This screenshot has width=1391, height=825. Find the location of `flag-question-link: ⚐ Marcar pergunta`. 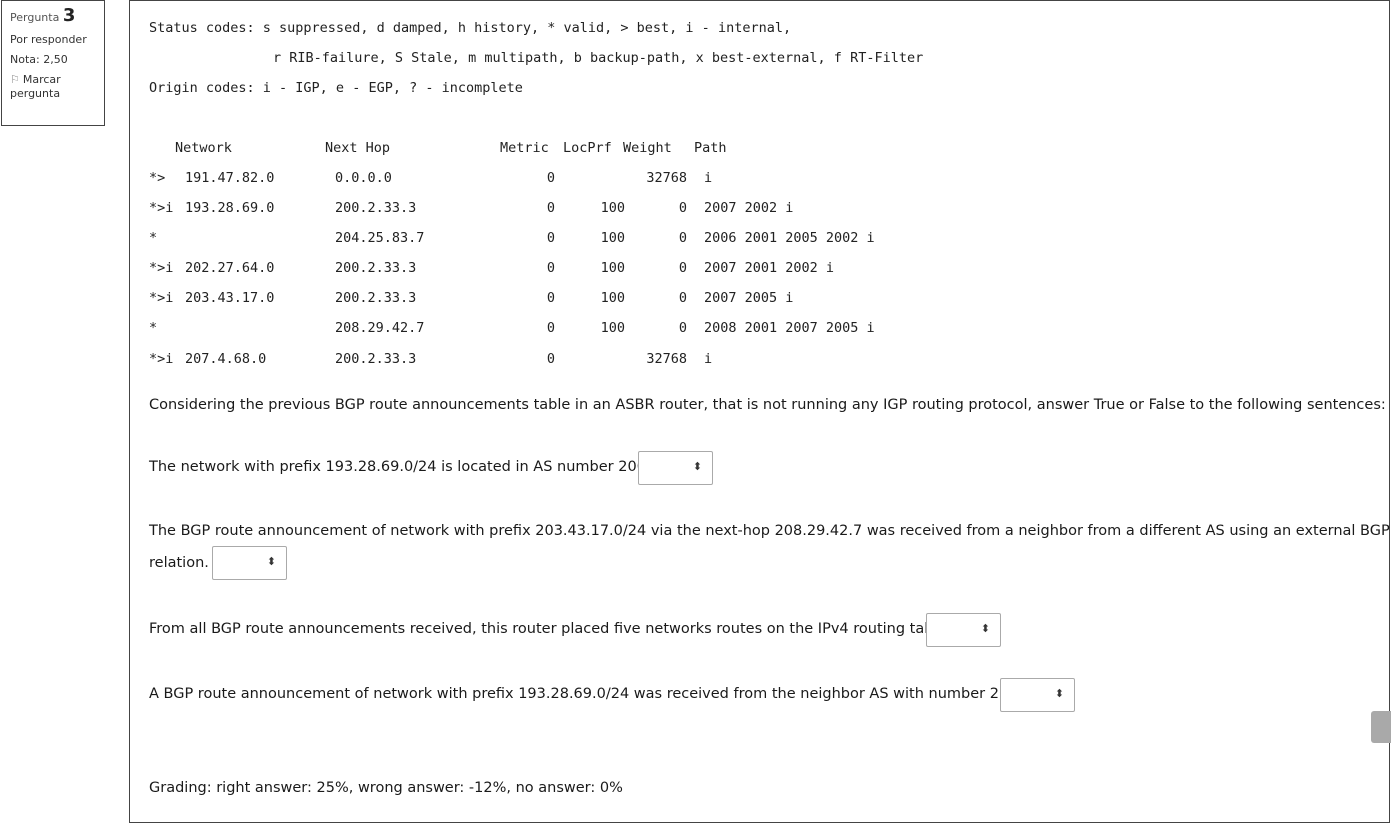

flag-question-link: ⚐ Marcar pergunta is located at coordinates (53, 87).